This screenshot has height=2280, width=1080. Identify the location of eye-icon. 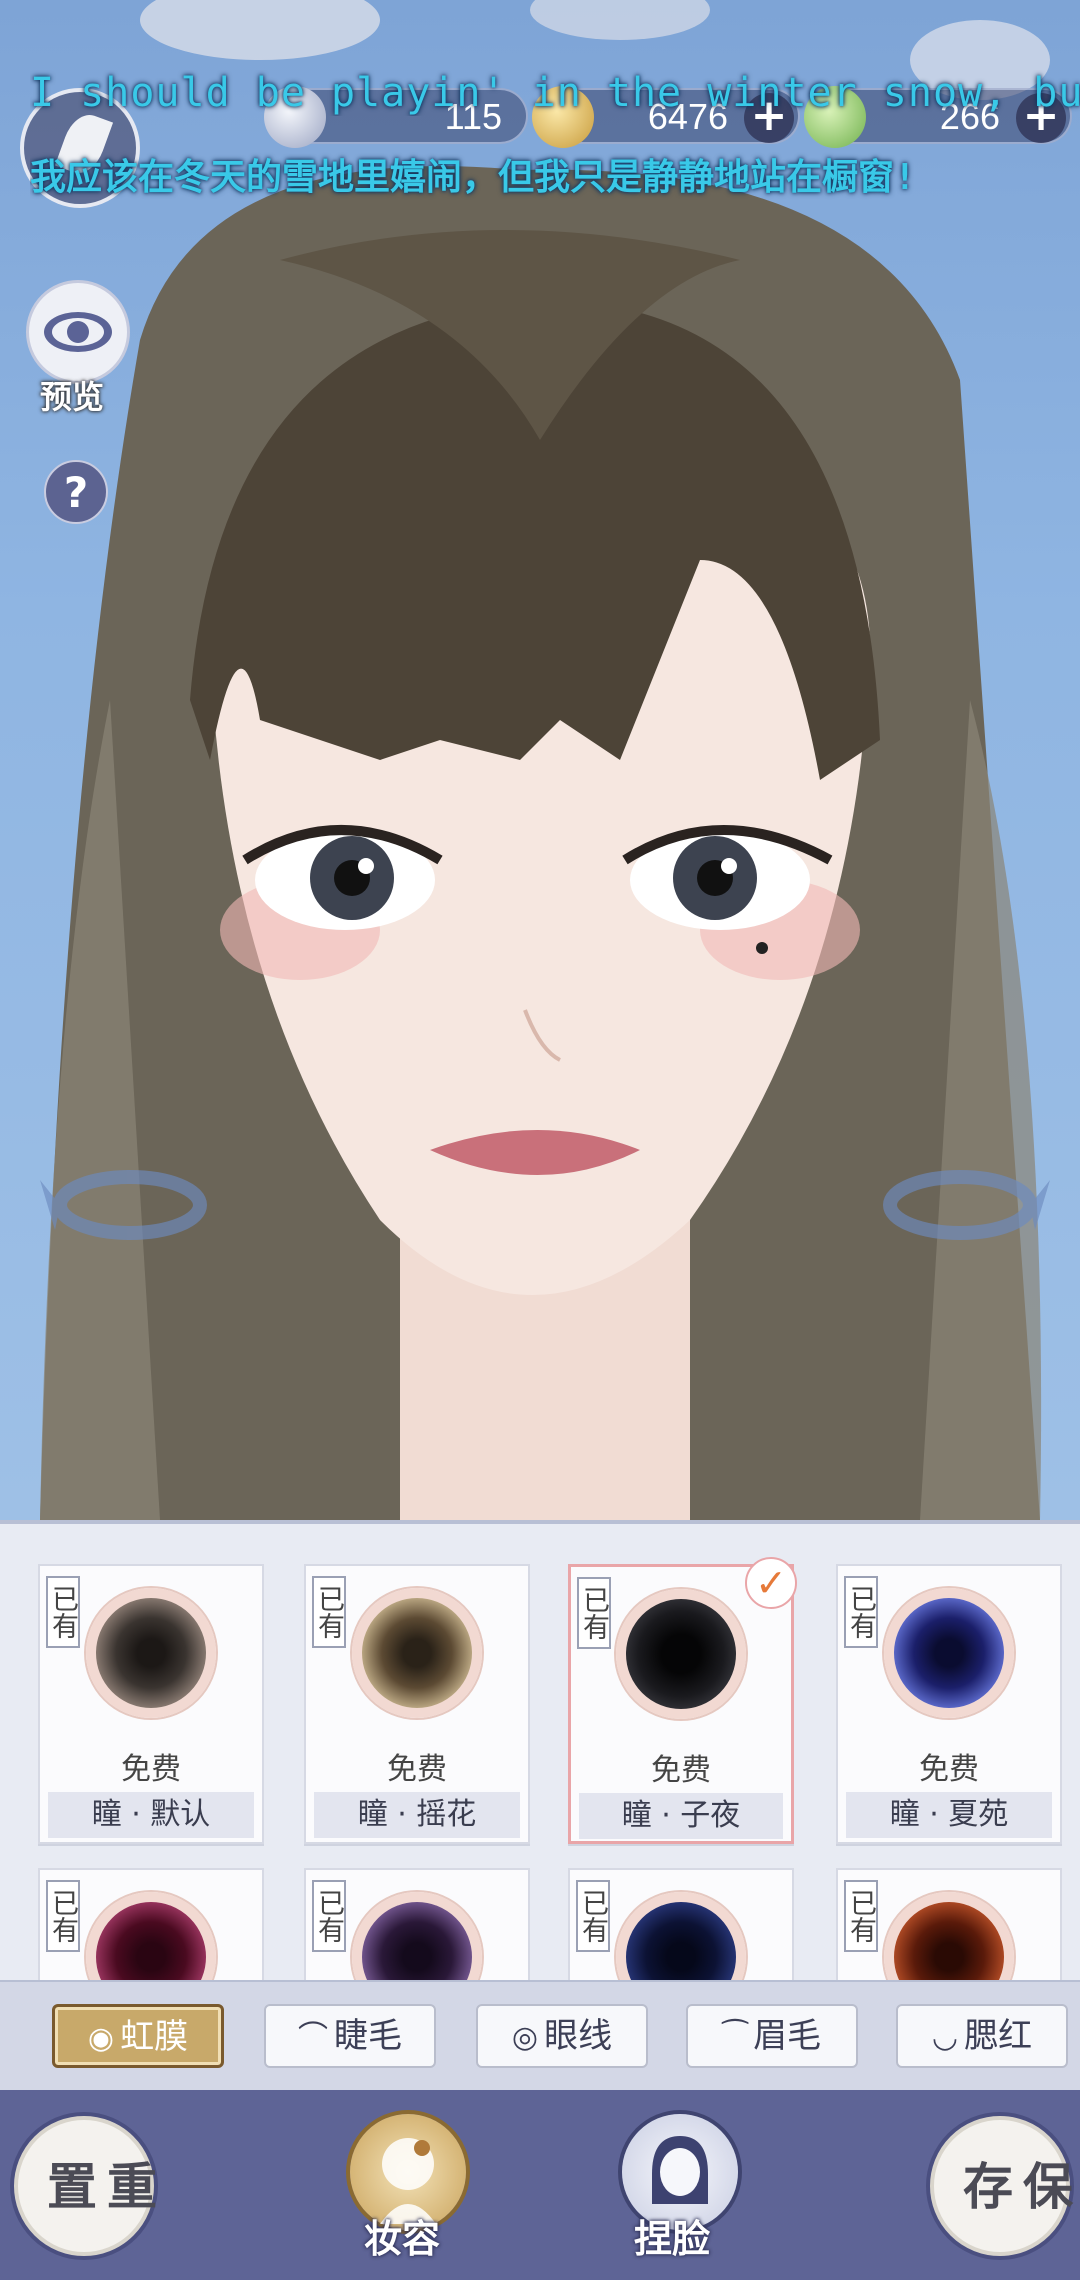
(78, 332).